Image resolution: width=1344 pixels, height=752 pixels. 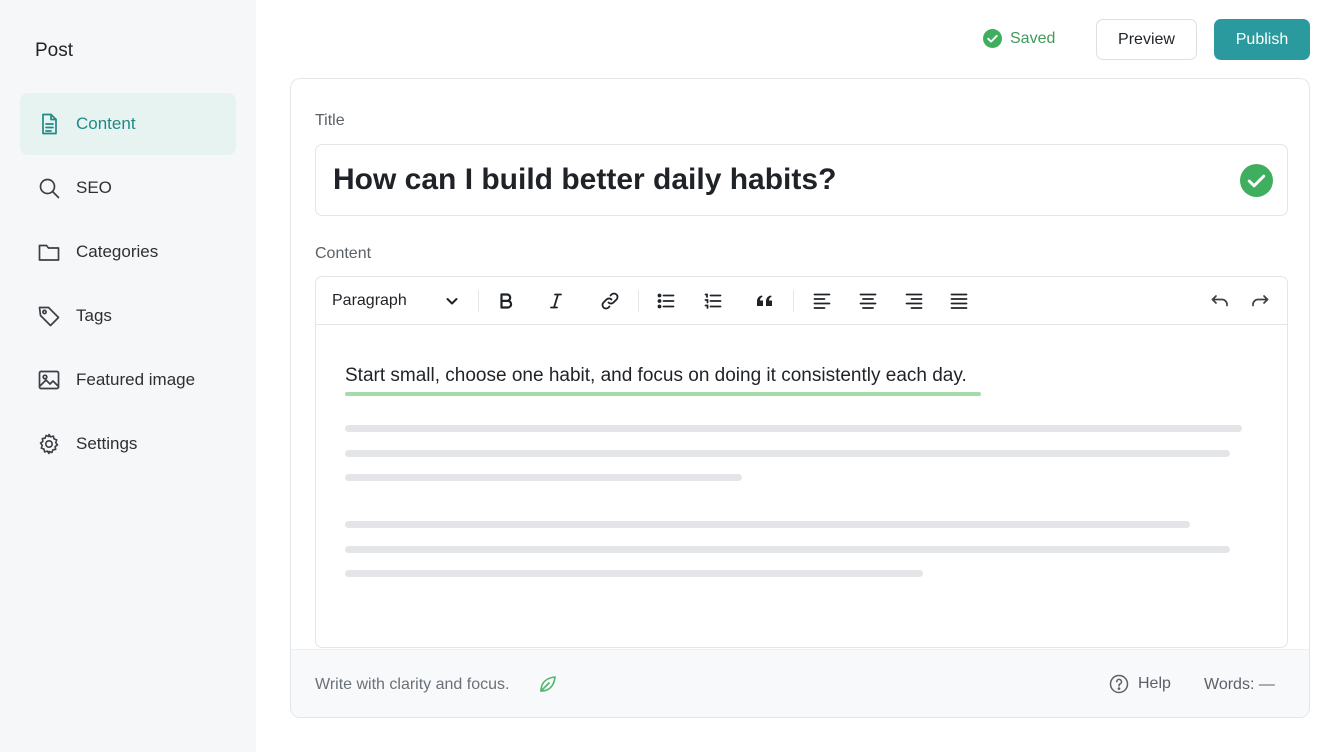 I want to click on preview-button: Preview, so click(x=1146, y=39).